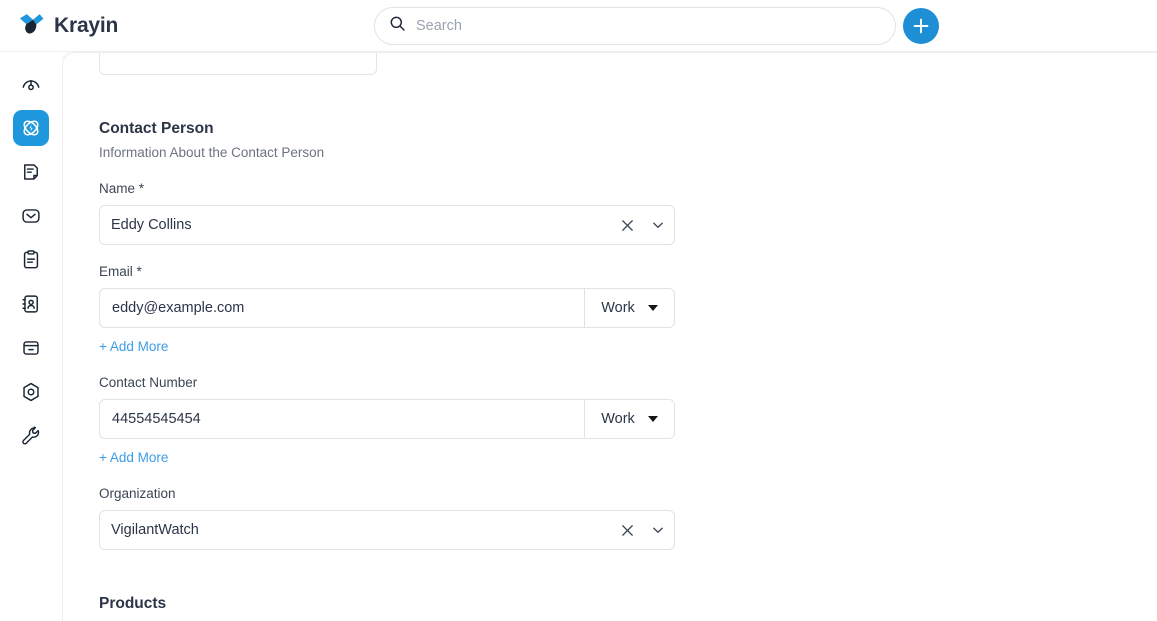  What do you see at coordinates (648, 26) in the screenshot?
I see `search-input` at bounding box center [648, 26].